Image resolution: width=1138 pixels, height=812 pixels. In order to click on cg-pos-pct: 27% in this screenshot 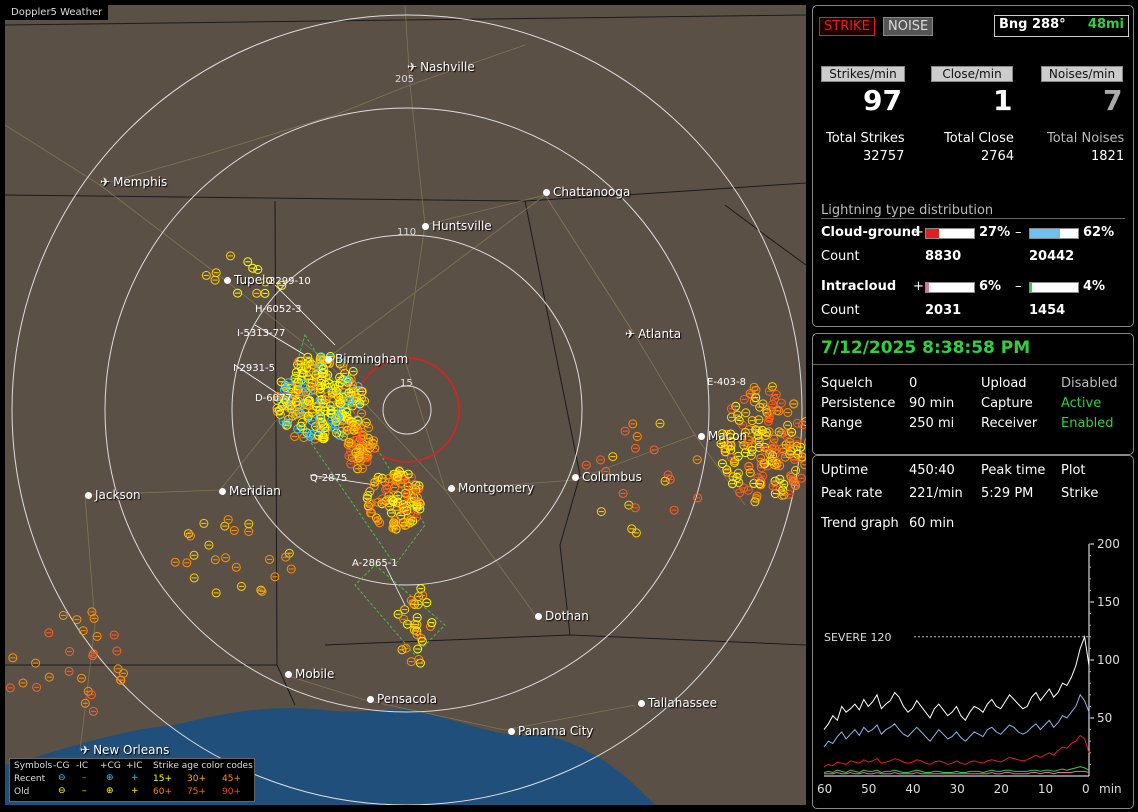, I will do `click(995, 232)`.